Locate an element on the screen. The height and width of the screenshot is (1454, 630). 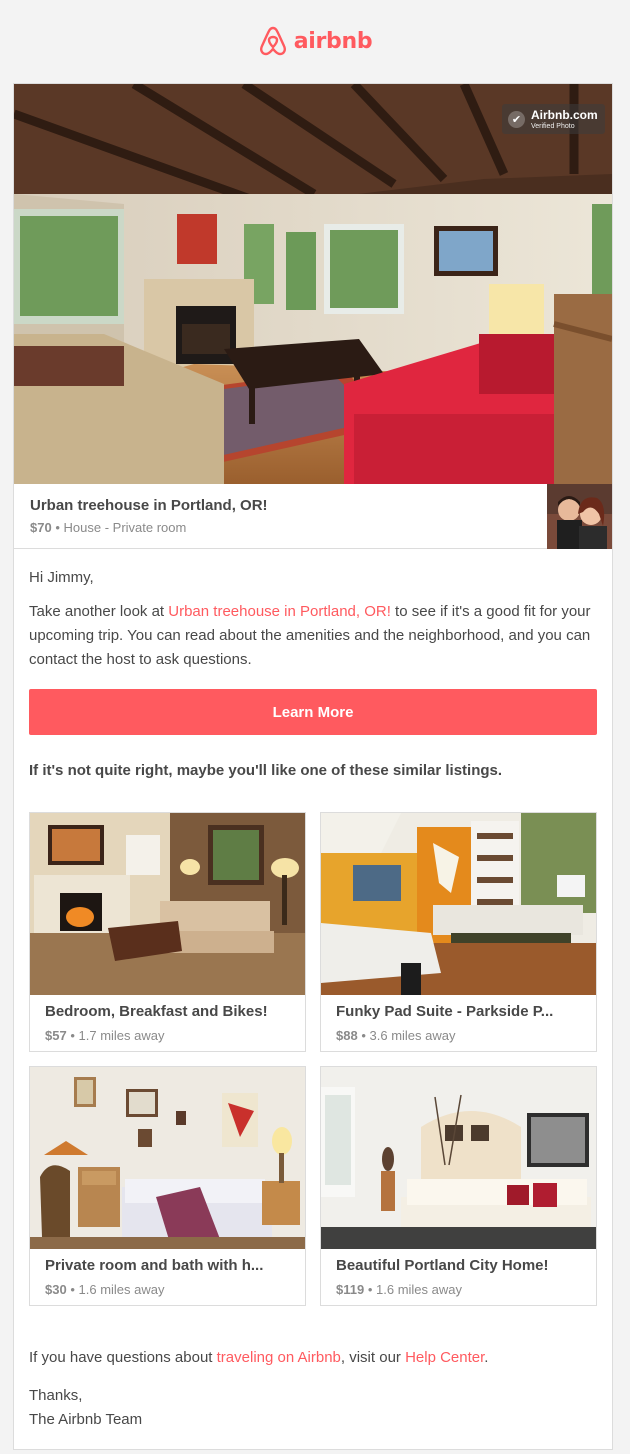
thanks-text: Thanks, is located at coordinates (56, 1395).